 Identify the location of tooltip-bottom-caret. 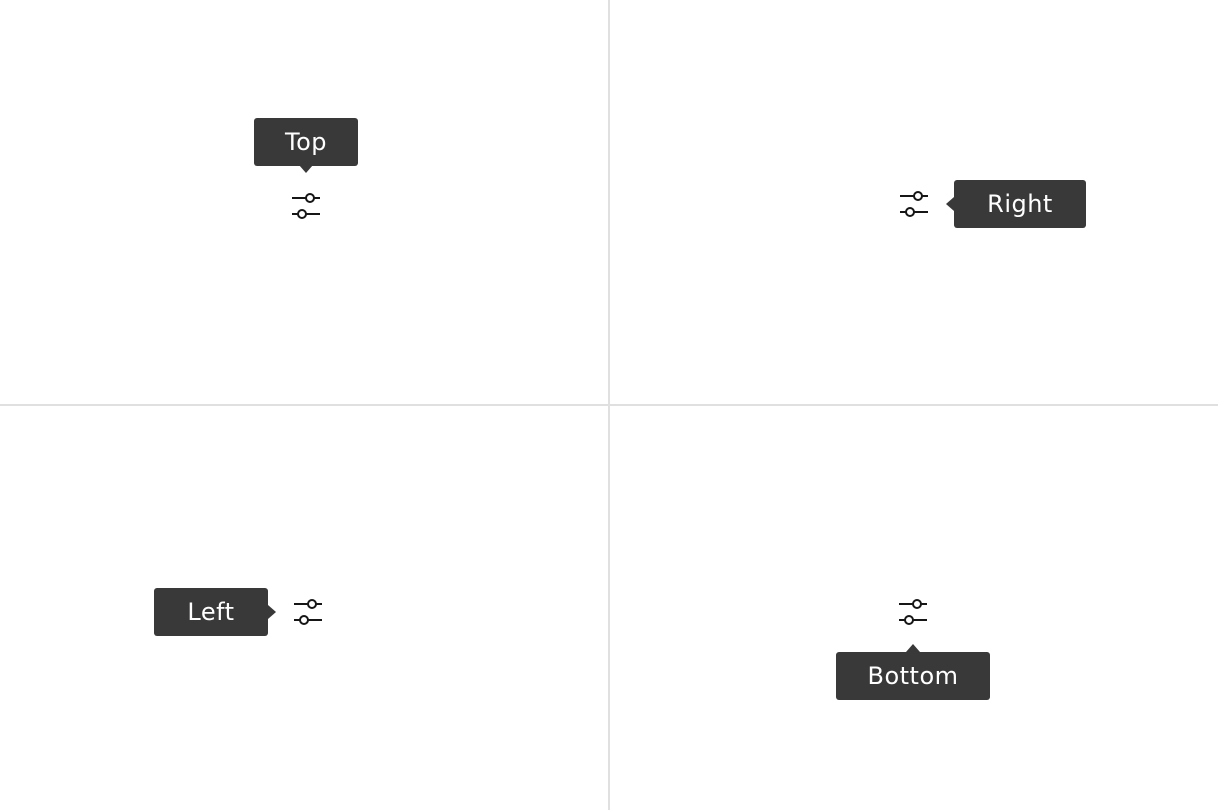
(913, 648).